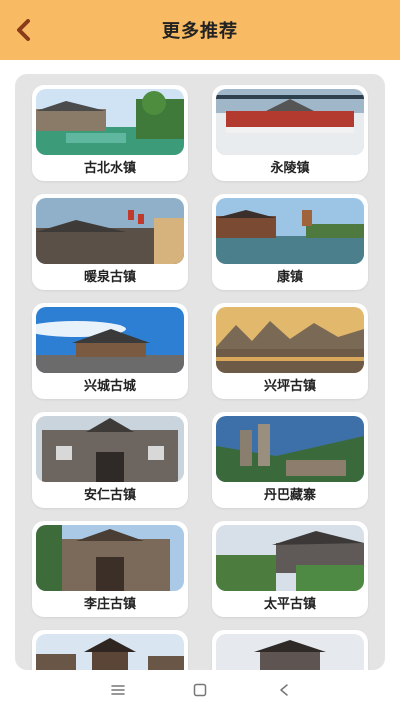 This screenshot has height=711, width=400. I want to click on top-header: 更多推荐, so click(200, 30).